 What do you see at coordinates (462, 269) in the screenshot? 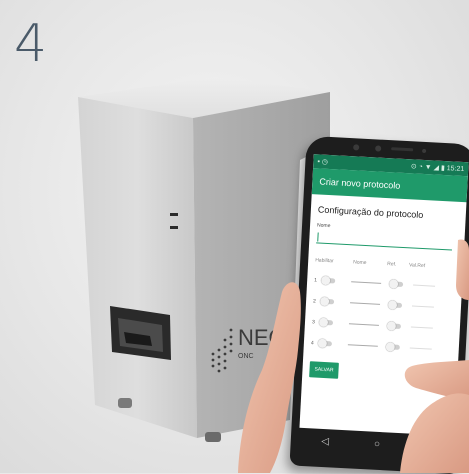
I see `right-finger` at bounding box center [462, 269].